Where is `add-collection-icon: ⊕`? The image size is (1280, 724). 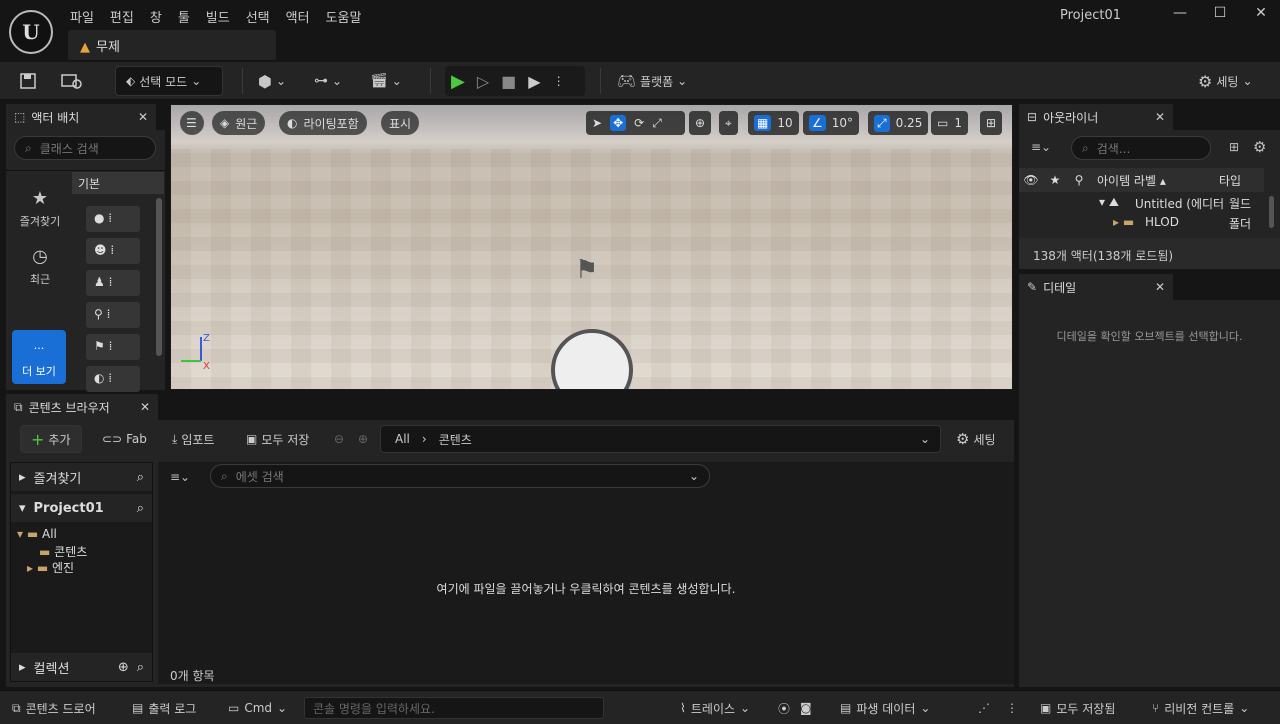 add-collection-icon: ⊕ is located at coordinates (123, 667).